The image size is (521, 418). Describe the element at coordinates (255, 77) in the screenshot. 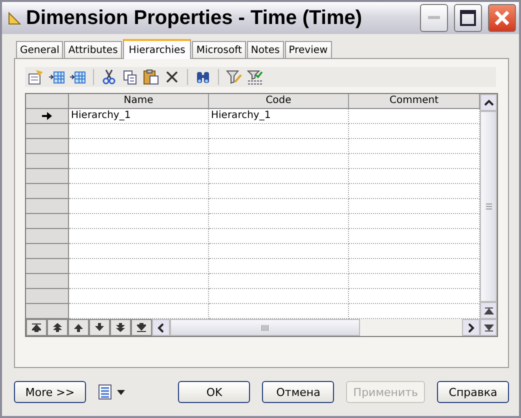

I see `filter-check-icon` at that location.